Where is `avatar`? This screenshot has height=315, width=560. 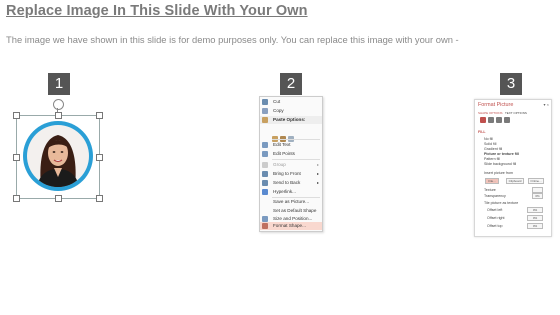 avatar is located at coordinates (58, 156).